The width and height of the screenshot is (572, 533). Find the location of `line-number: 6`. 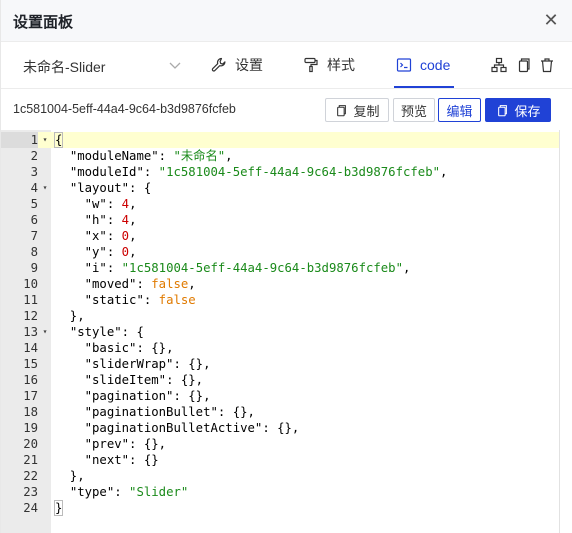

line-number: 6 is located at coordinates (34, 220).